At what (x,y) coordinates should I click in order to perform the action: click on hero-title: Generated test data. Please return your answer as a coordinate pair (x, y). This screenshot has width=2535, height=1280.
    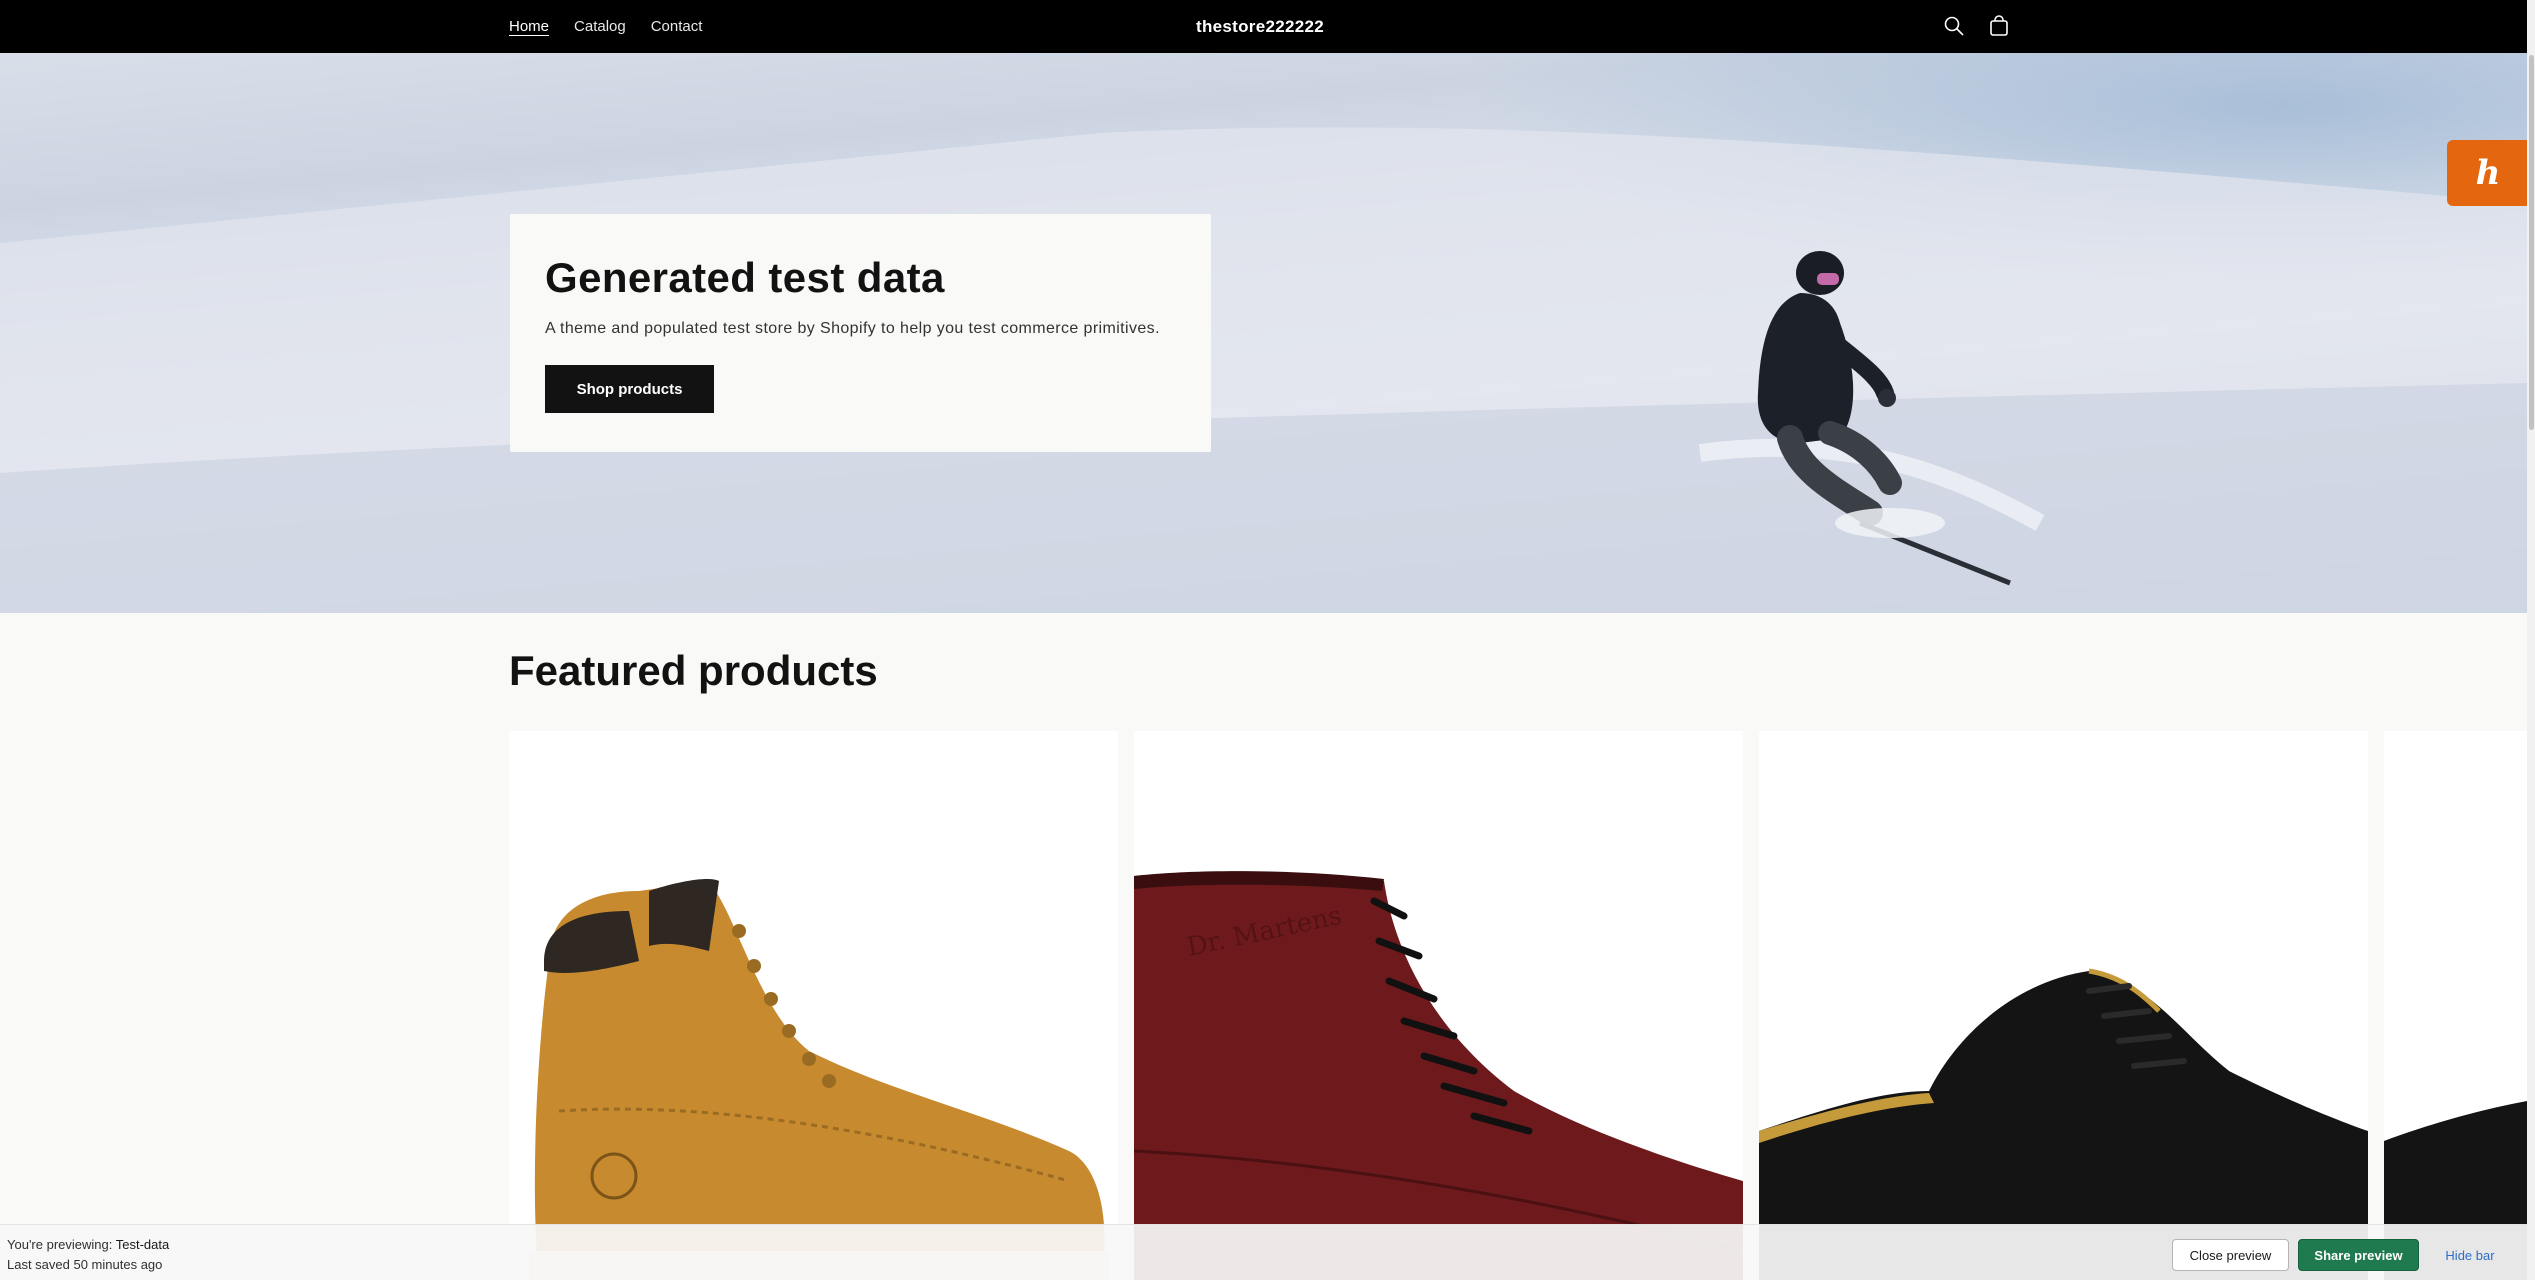
    Looking at the image, I should click on (745, 277).